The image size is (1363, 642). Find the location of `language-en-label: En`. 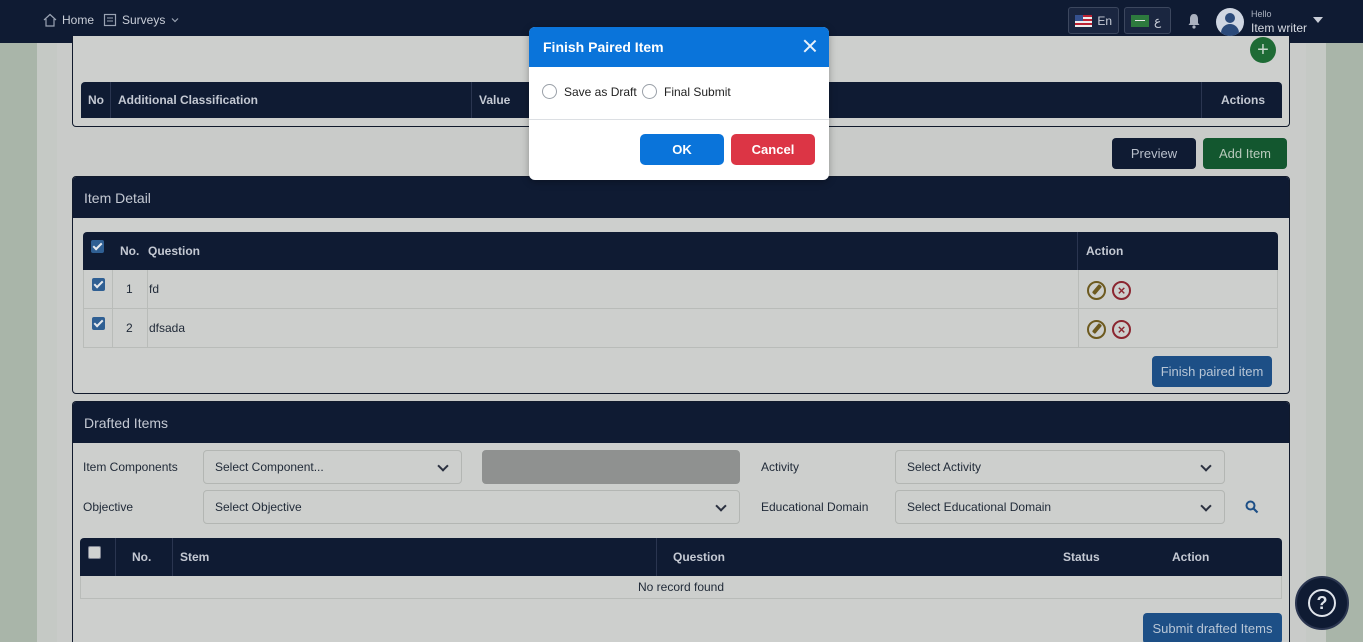

language-en-label: En is located at coordinates (1104, 20).